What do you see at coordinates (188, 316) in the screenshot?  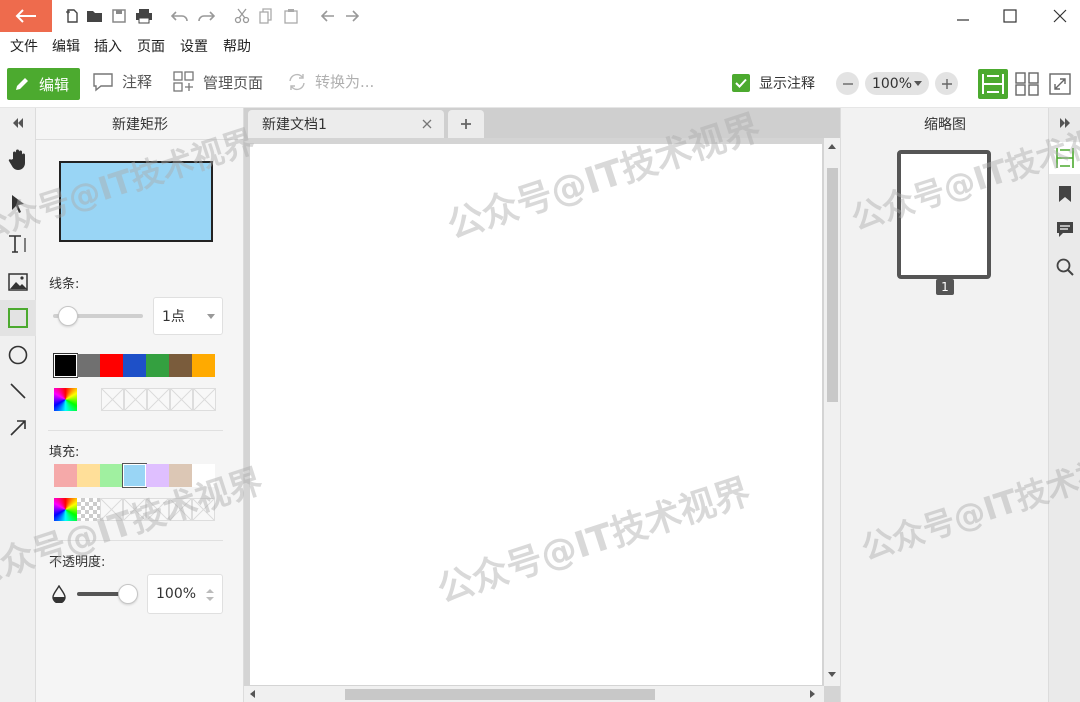 I see `line-width-select: 1点` at bounding box center [188, 316].